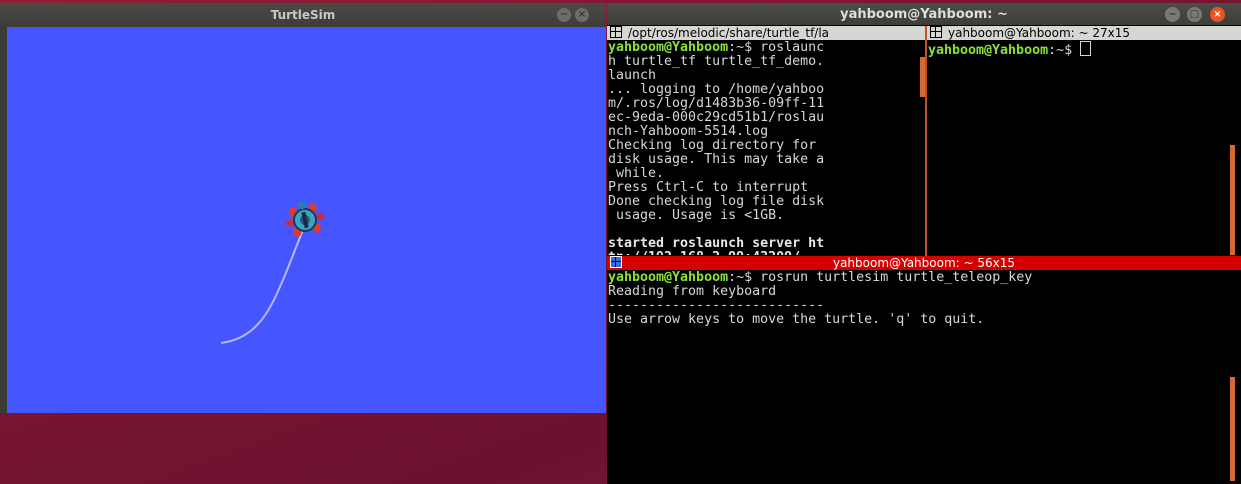  Describe the element at coordinates (636, 173) in the screenshot. I see `terminal-text: while.` at that location.